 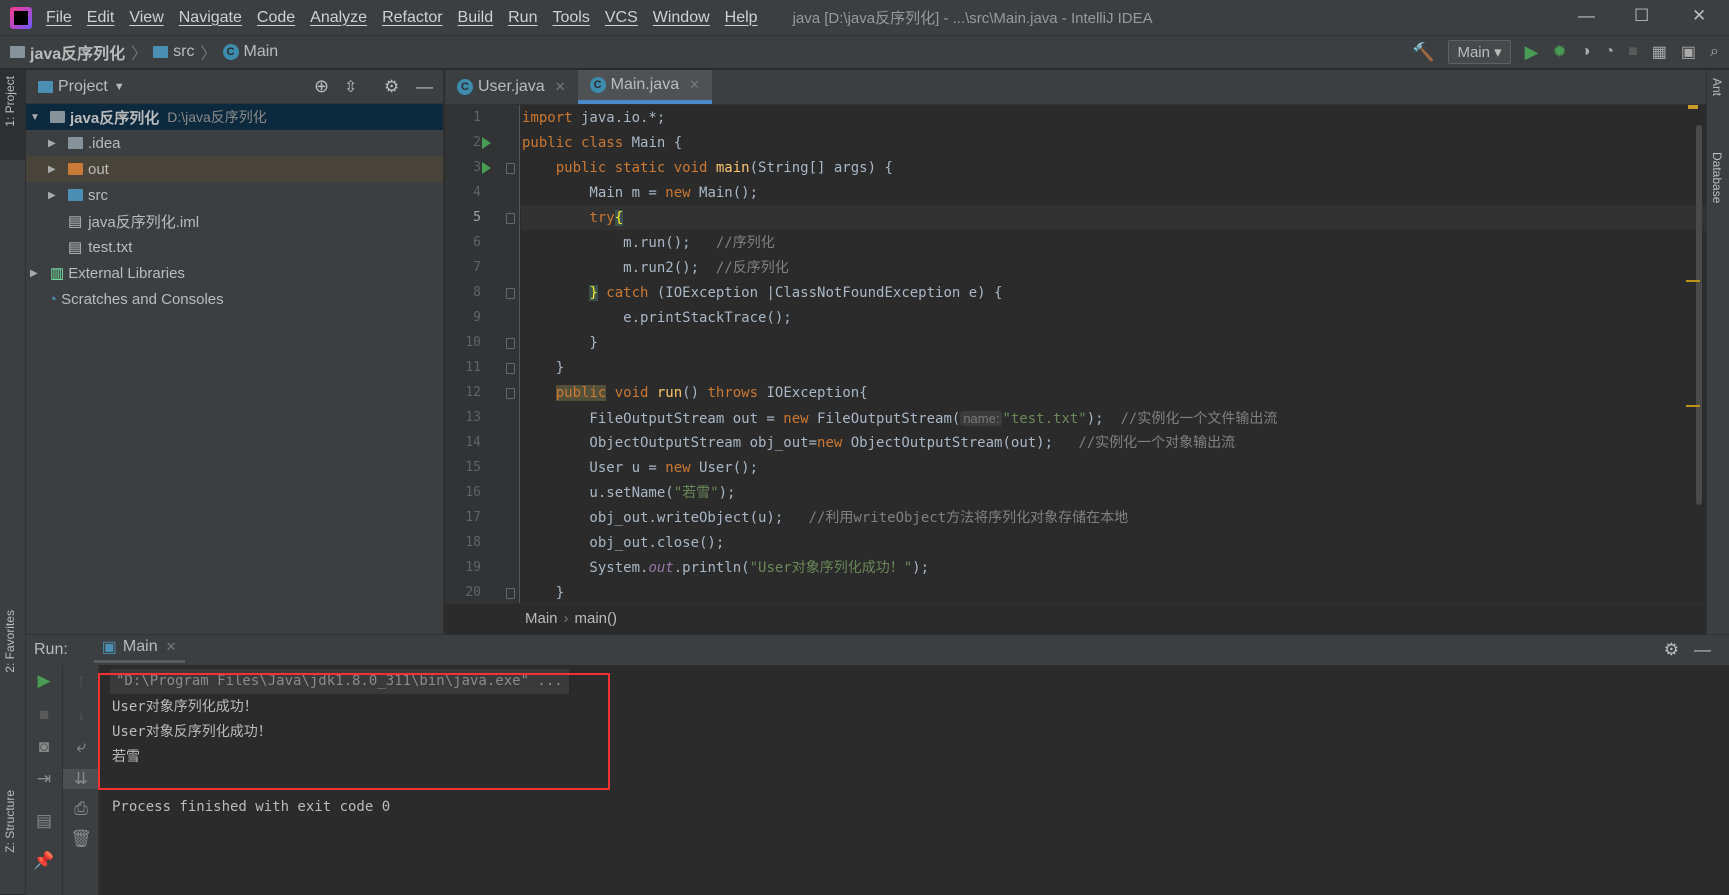 What do you see at coordinates (101, 18) in the screenshot?
I see `menu-edit: Edit` at bounding box center [101, 18].